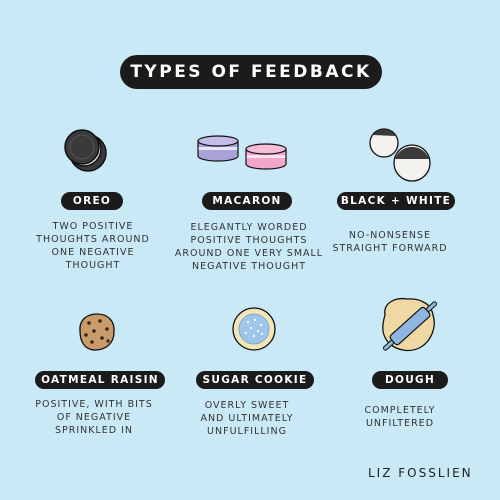 This screenshot has width=500, height=500. Describe the element at coordinates (410, 324) in the screenshot. I see `dough-with-rolling-pin-icon` at that location.